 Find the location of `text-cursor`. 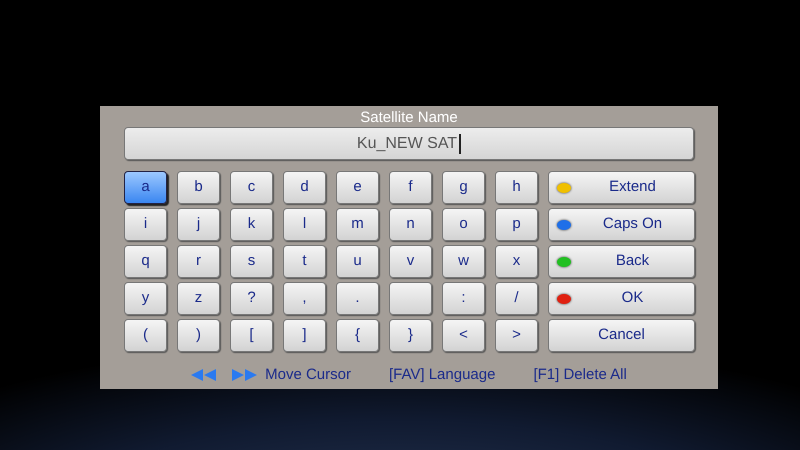

text-cursor is located at coordinates (460, 144).